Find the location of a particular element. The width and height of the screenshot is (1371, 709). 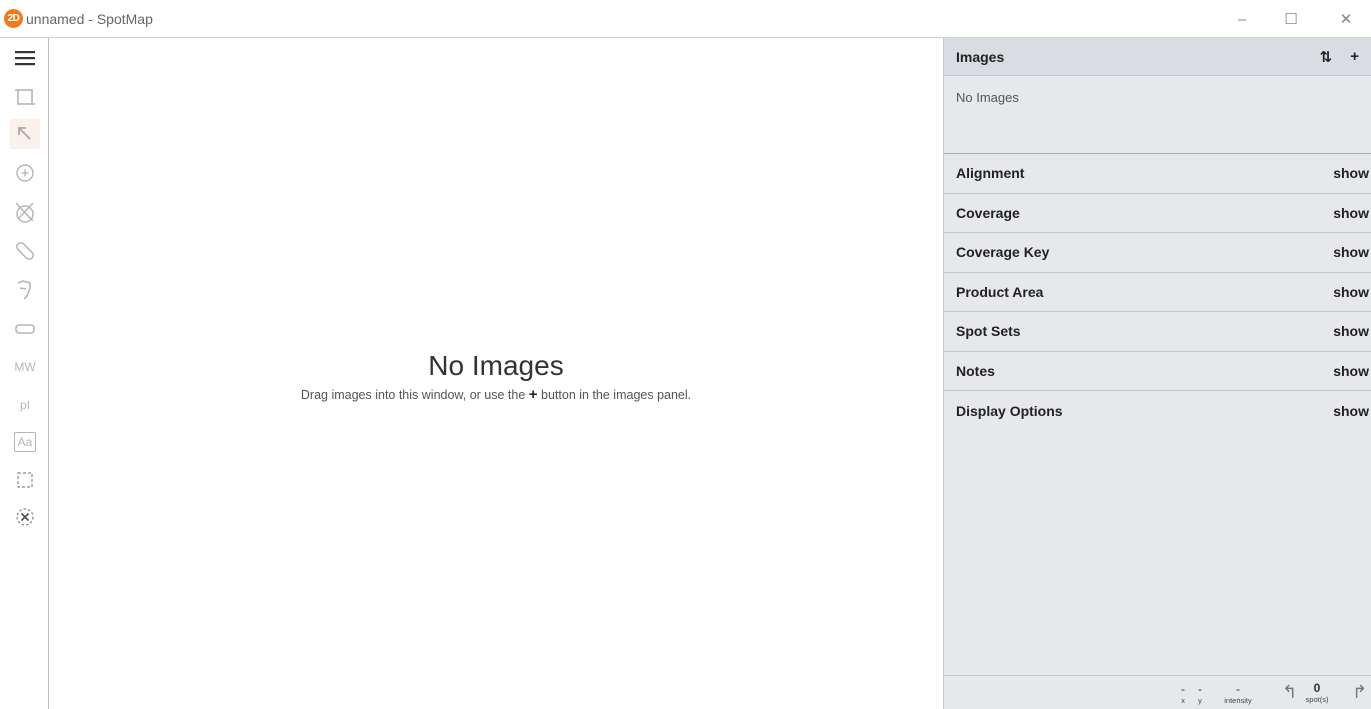

spot-count: 0 spot(s) is located at coordinates (1317, 692).